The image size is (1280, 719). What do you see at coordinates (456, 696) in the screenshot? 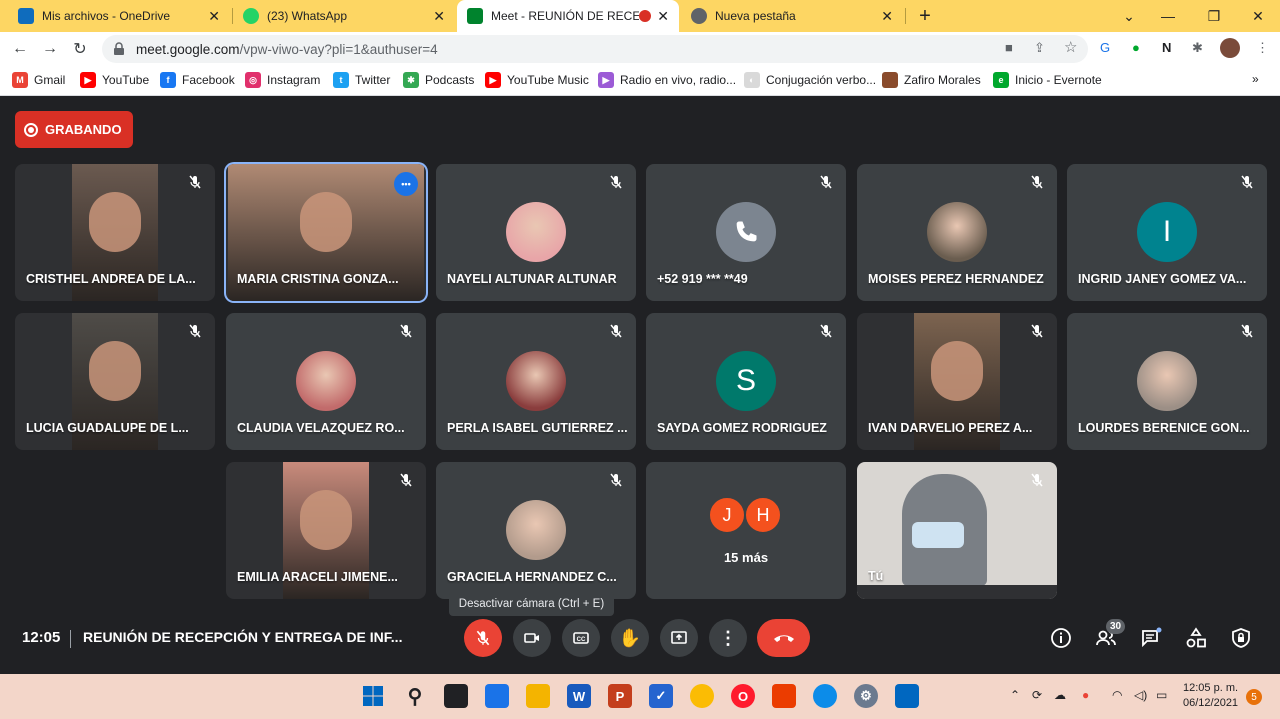
I see `task-view-icon` at bounding box center [456, 696].